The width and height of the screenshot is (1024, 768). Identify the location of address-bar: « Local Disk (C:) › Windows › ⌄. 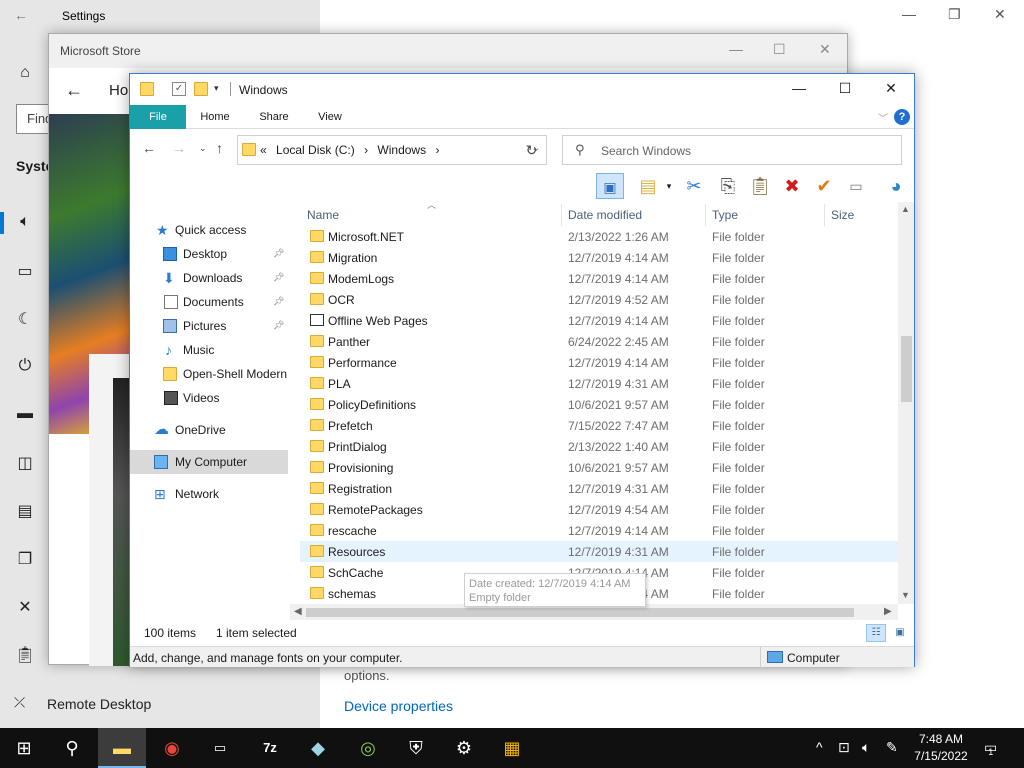
(392, 150).